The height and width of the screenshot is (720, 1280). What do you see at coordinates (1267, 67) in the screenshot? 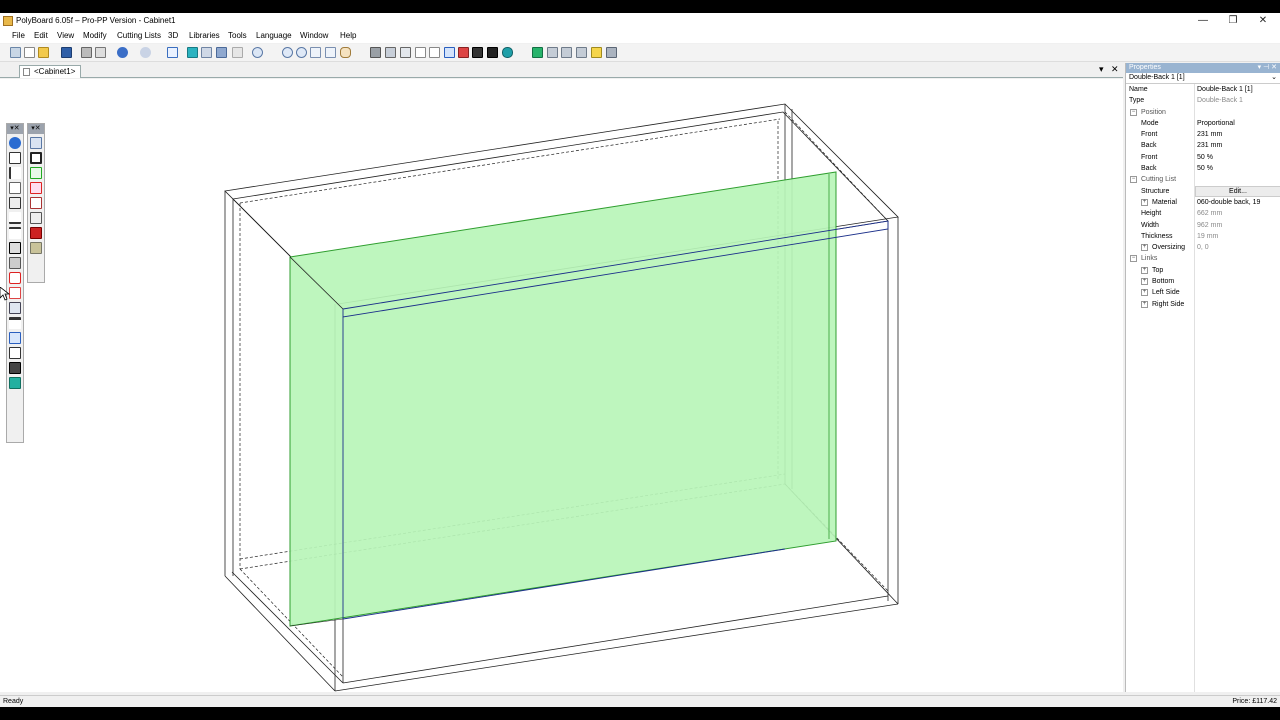
I see `properties-panel-controls: ▾ ⊣ ✕` at bounding box center [1267, 67].